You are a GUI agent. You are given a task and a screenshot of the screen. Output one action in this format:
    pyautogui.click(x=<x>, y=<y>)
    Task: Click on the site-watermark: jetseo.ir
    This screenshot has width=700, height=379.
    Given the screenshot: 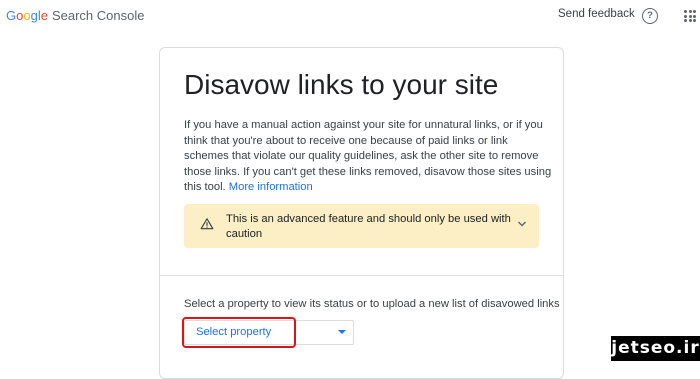 What is the action you would take?
    pyautogui.click(x=655, y=348)
    